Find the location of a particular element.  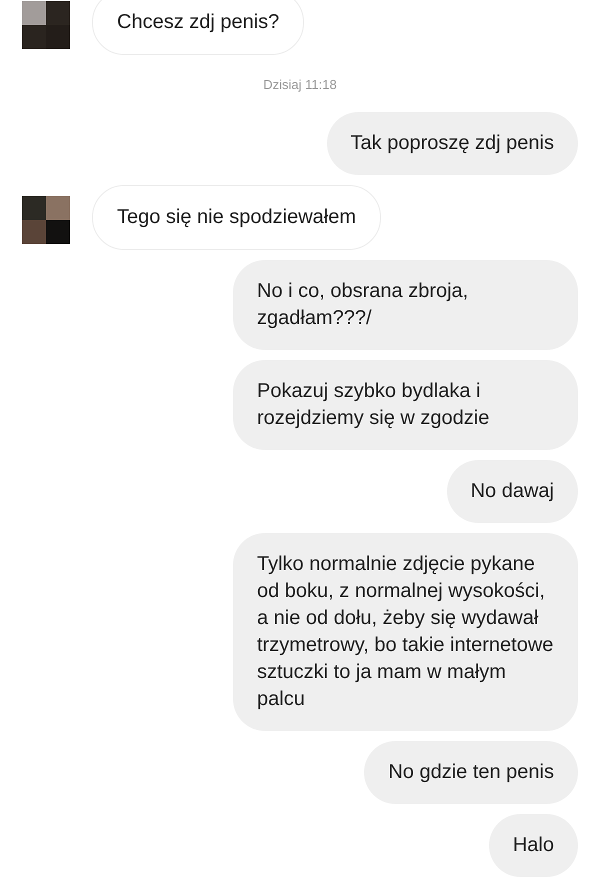

message-bubble: Halo is located at coordinates (533, 845).